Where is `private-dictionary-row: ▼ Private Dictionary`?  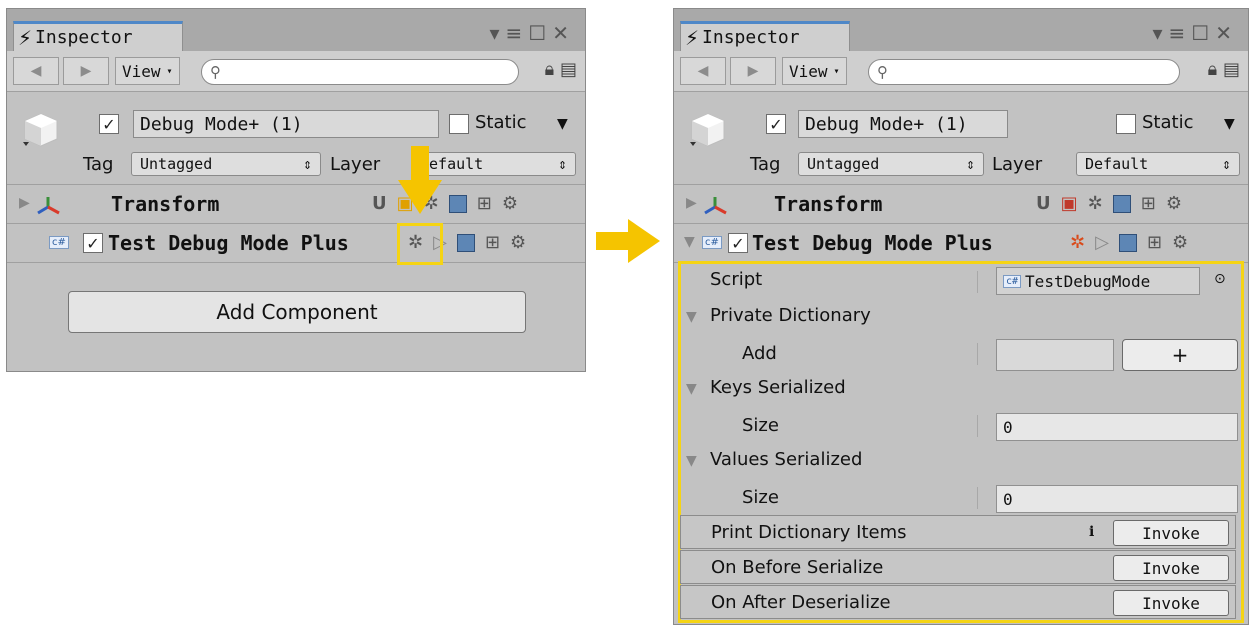 private-dictionary-row: ▼ Private Dictionary is located at coordinates (961, 317).